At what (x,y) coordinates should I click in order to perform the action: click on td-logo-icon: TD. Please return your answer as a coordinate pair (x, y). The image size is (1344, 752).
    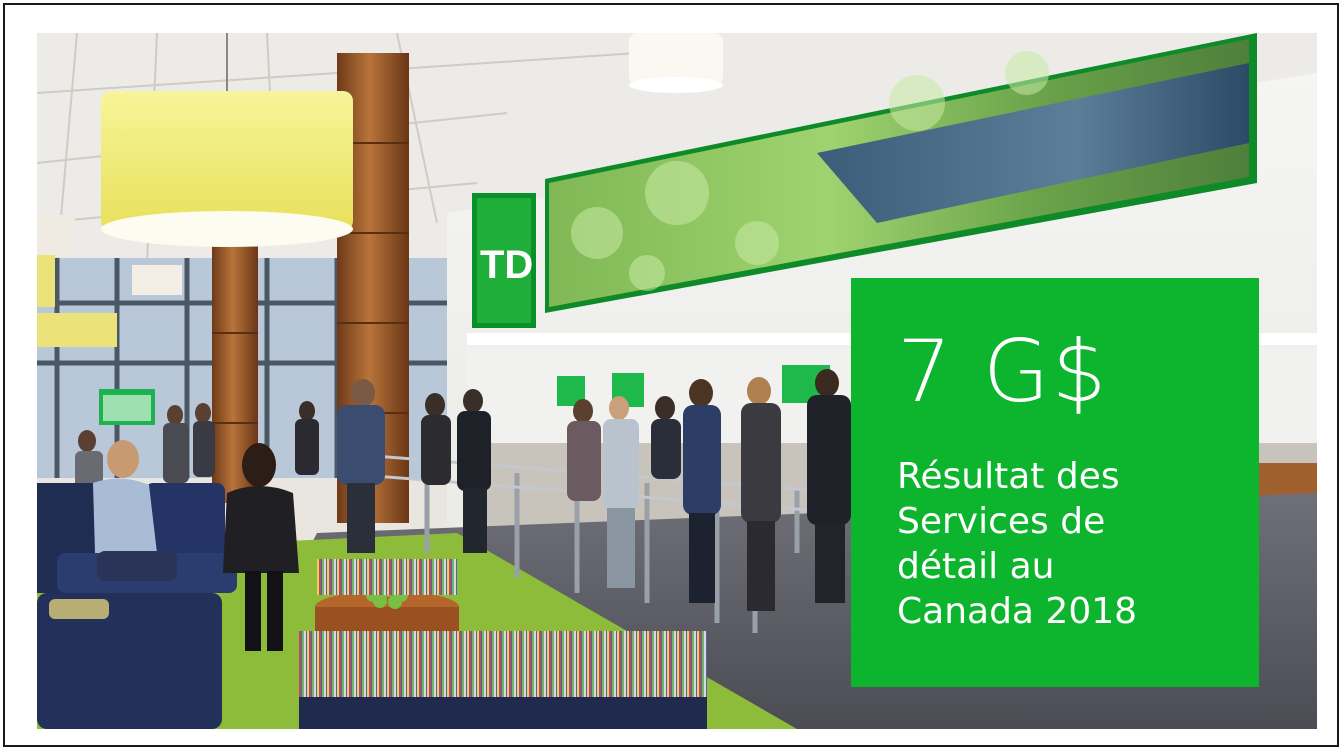
    Looking at the image, I should click on (506, 265).